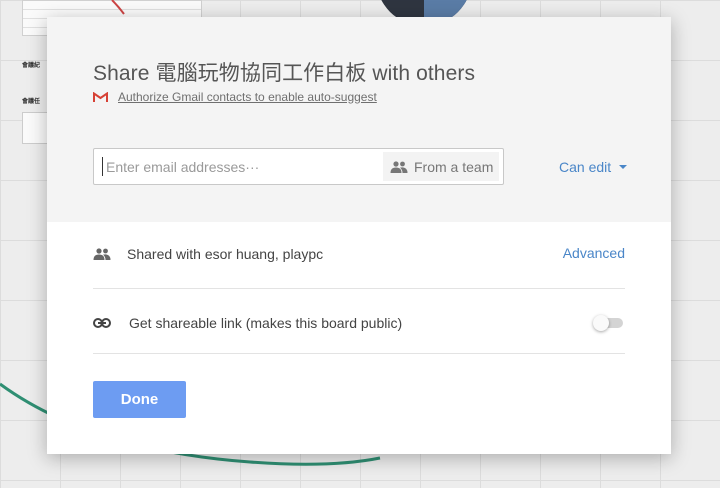  What do you see at coordinates (359, 254) in the screenshot?
I see `shared-with-row: Shared with esor huang, playpc Advanced` at bounding box center [359, 254].